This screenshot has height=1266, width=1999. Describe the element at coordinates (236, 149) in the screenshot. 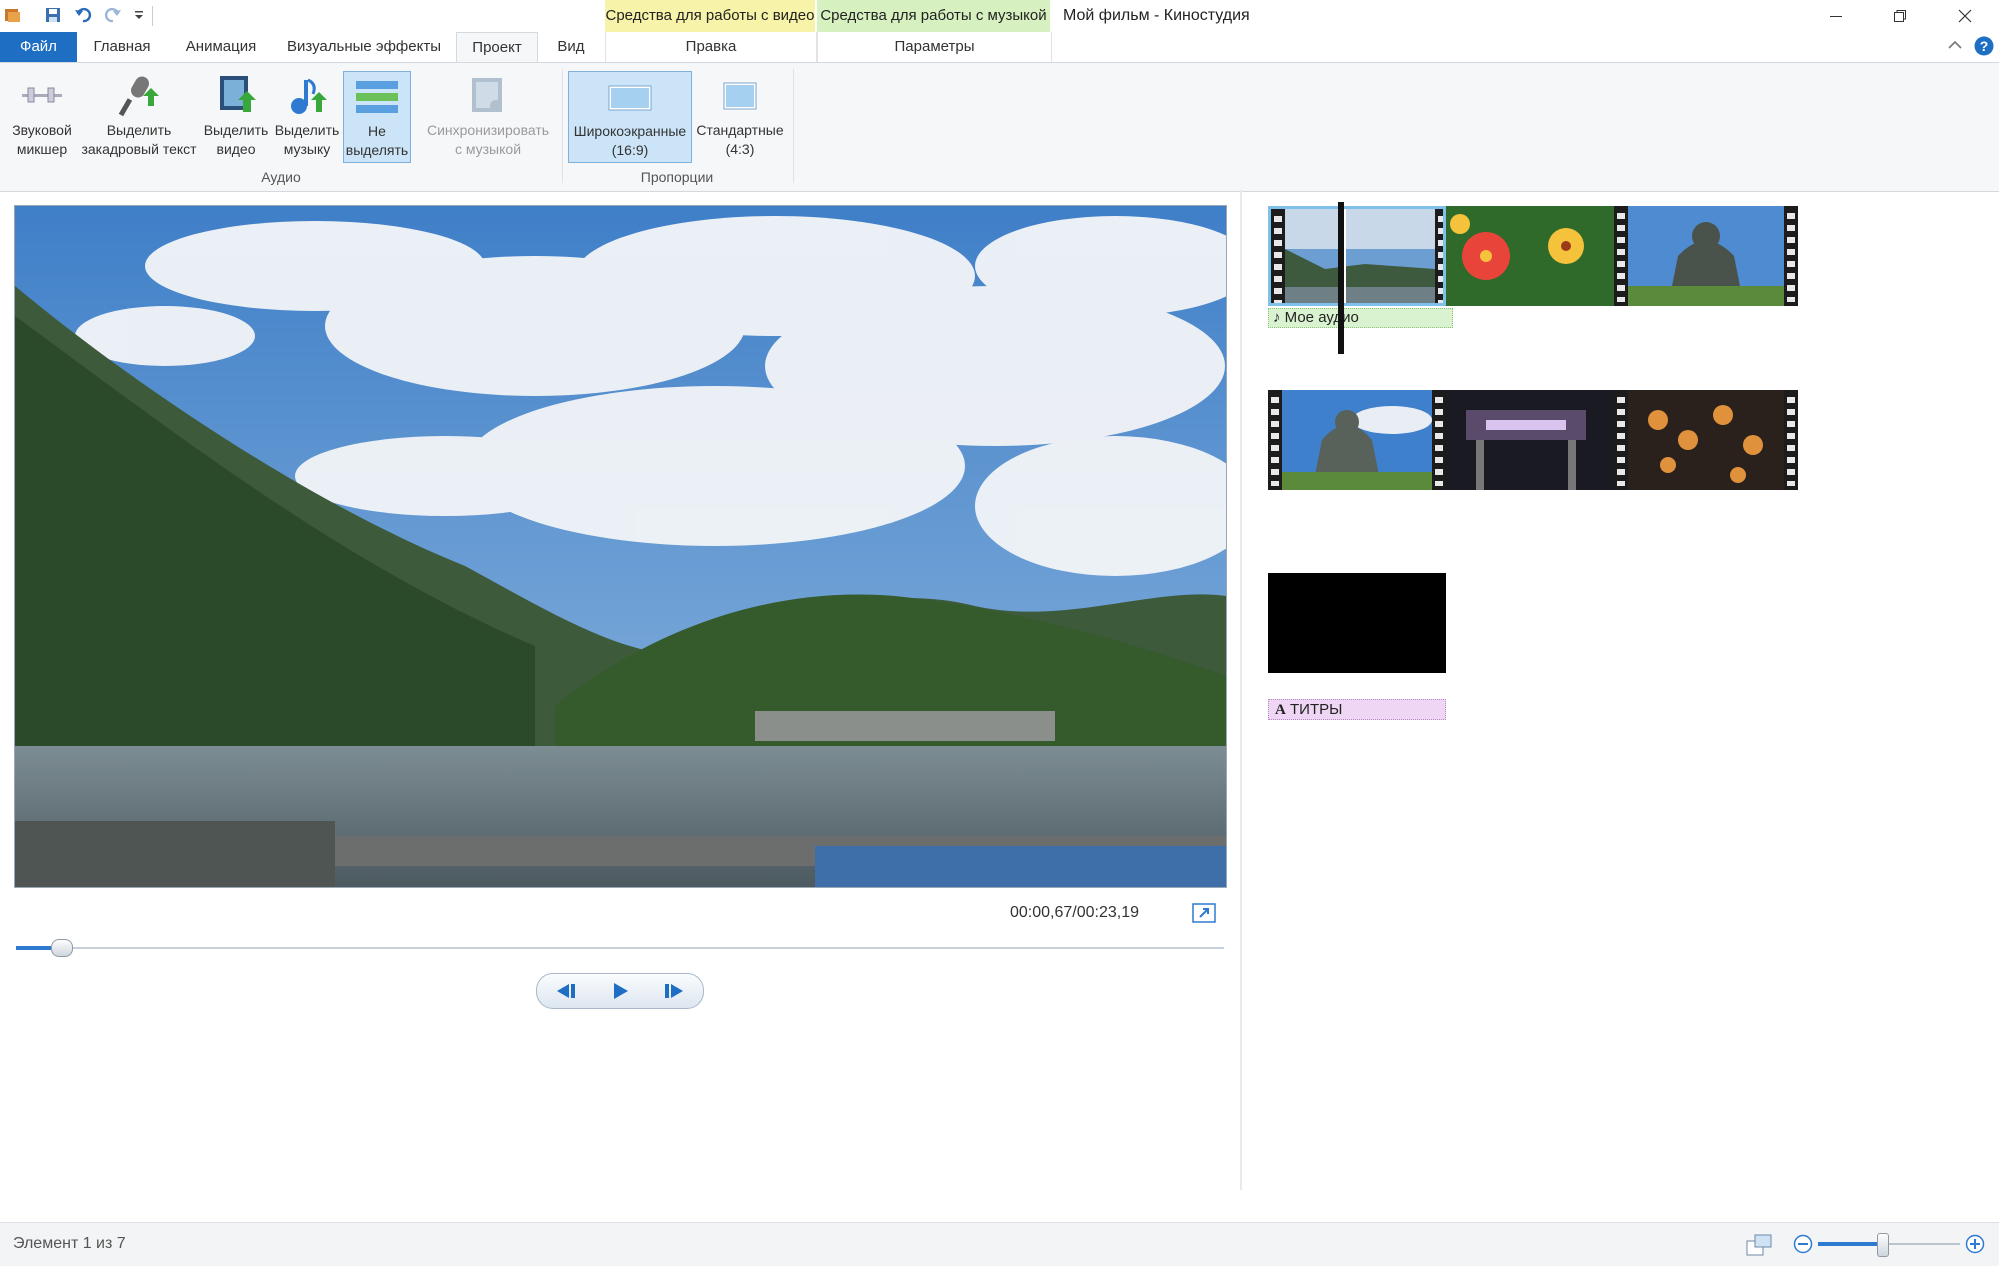

I see `emphasize-video-label-2: видео` at that location.